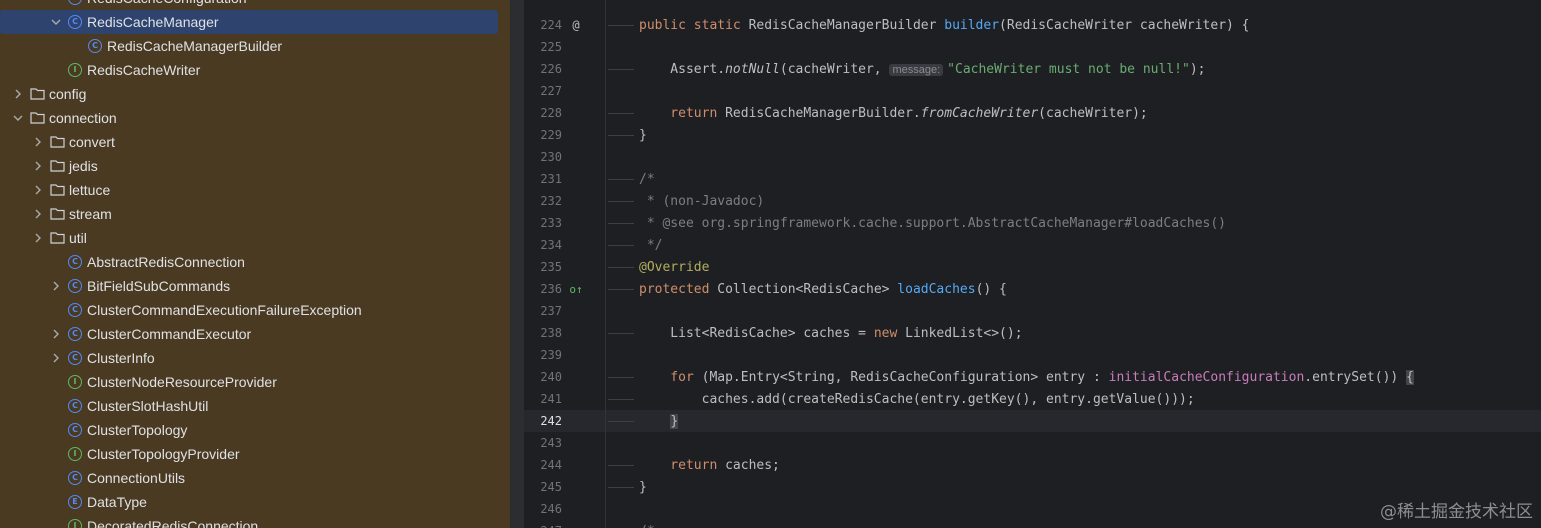 The height and width of the screenshot is (528, 1541). What do you see at coordinates (250, 382) in the screenshot?
I see `tree-item: I ClusterNodeResourceProvider` at bounding box center [250, 382].